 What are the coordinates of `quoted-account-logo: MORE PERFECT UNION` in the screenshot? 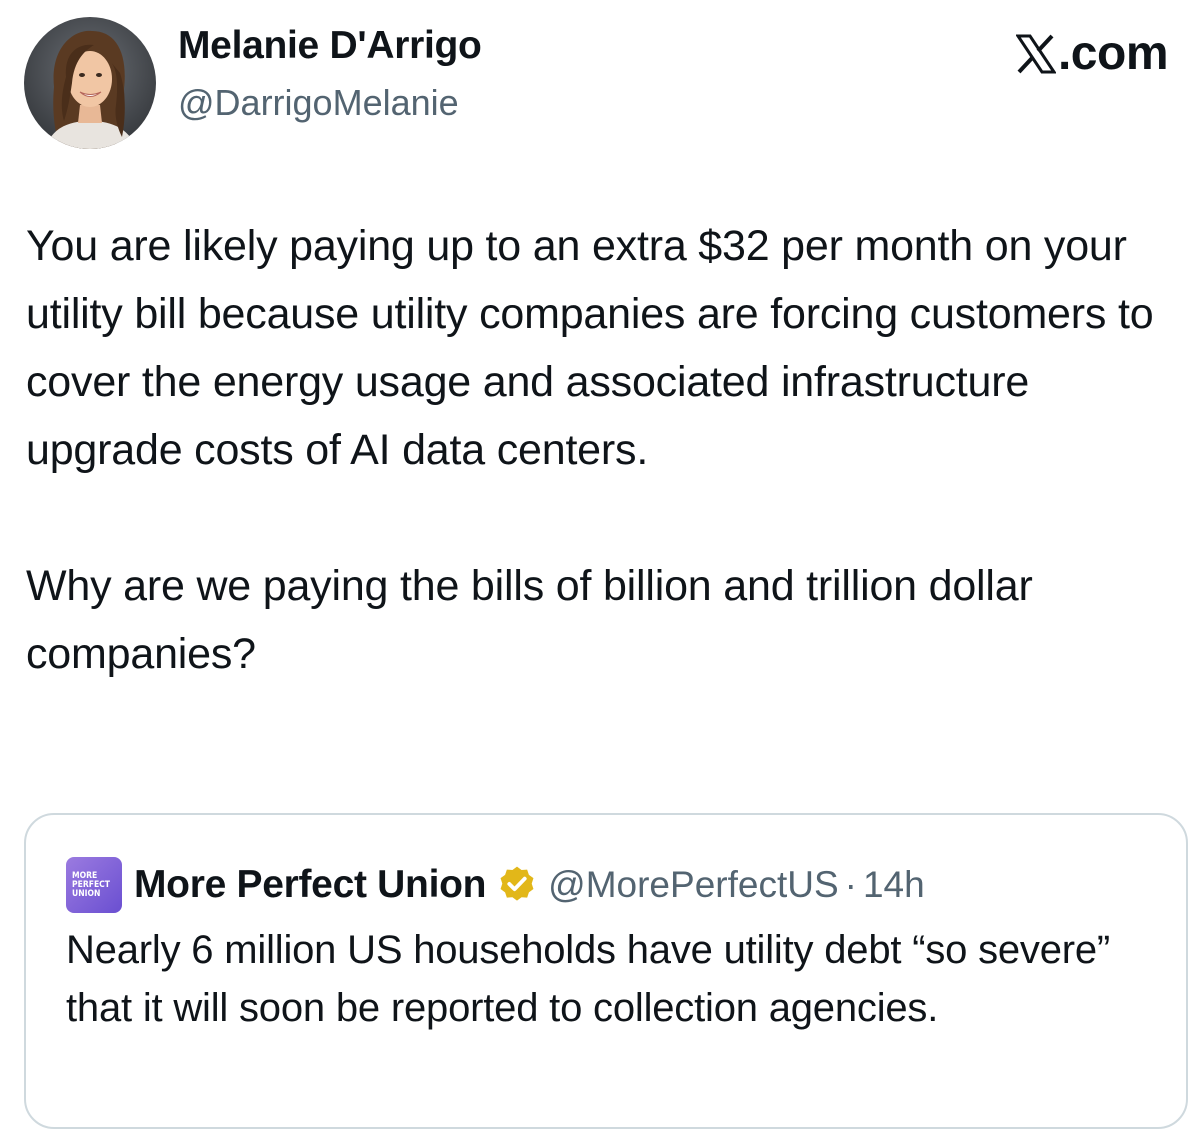 It's located at (94, 885).